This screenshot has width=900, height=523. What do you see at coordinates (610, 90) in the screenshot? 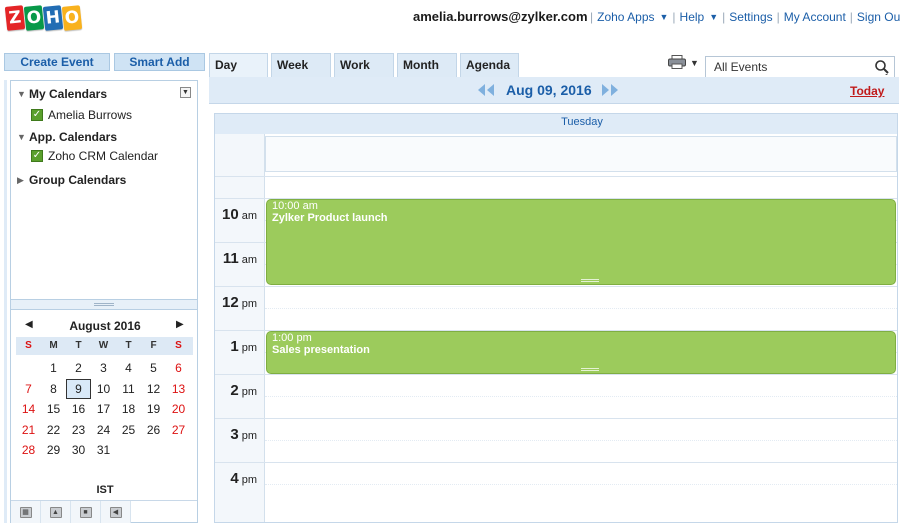
I see `next-day-icon` at bounding box center [610, 90].